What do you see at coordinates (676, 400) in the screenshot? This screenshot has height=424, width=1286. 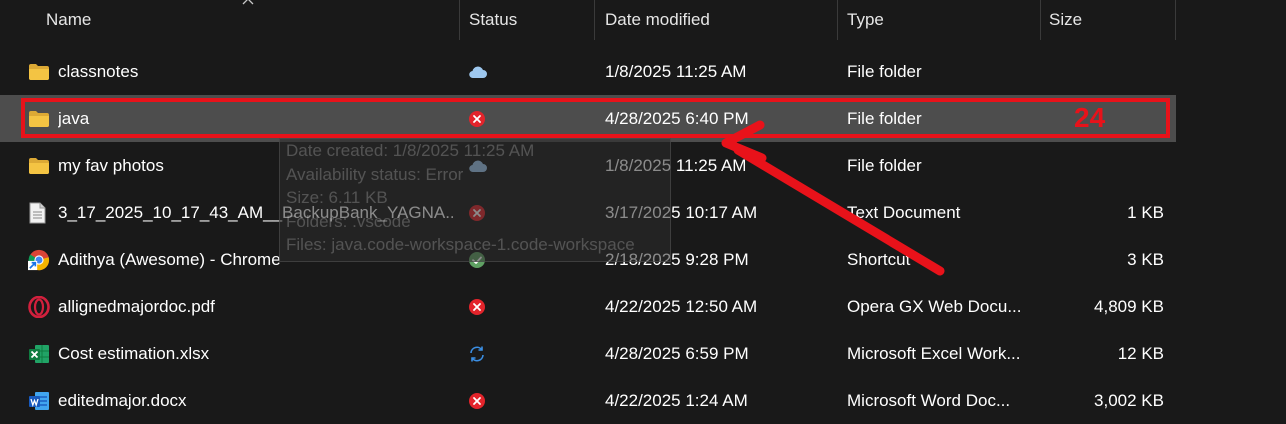 I see `file-date-modified: 4/22/2025 1:24 AM` at bounding box center [676, 400].